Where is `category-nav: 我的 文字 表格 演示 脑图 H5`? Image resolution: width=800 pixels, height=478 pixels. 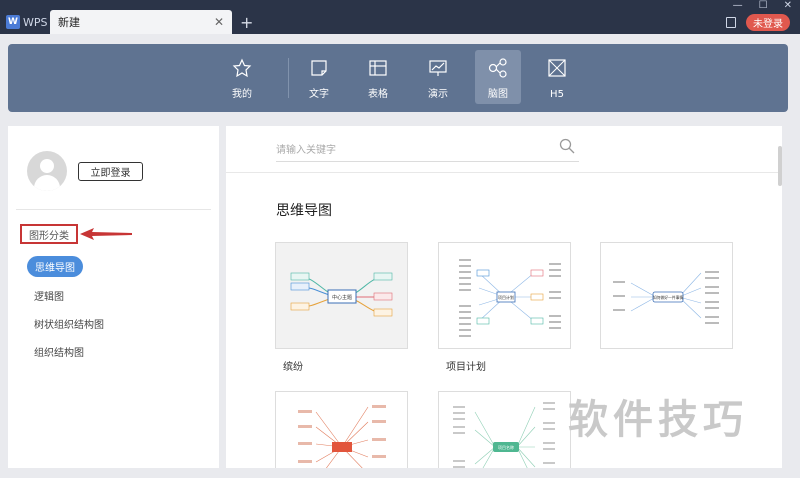
category-nav: 我的 文字 表格 演示 脑图 H5 is located at coordinates (398, 78).